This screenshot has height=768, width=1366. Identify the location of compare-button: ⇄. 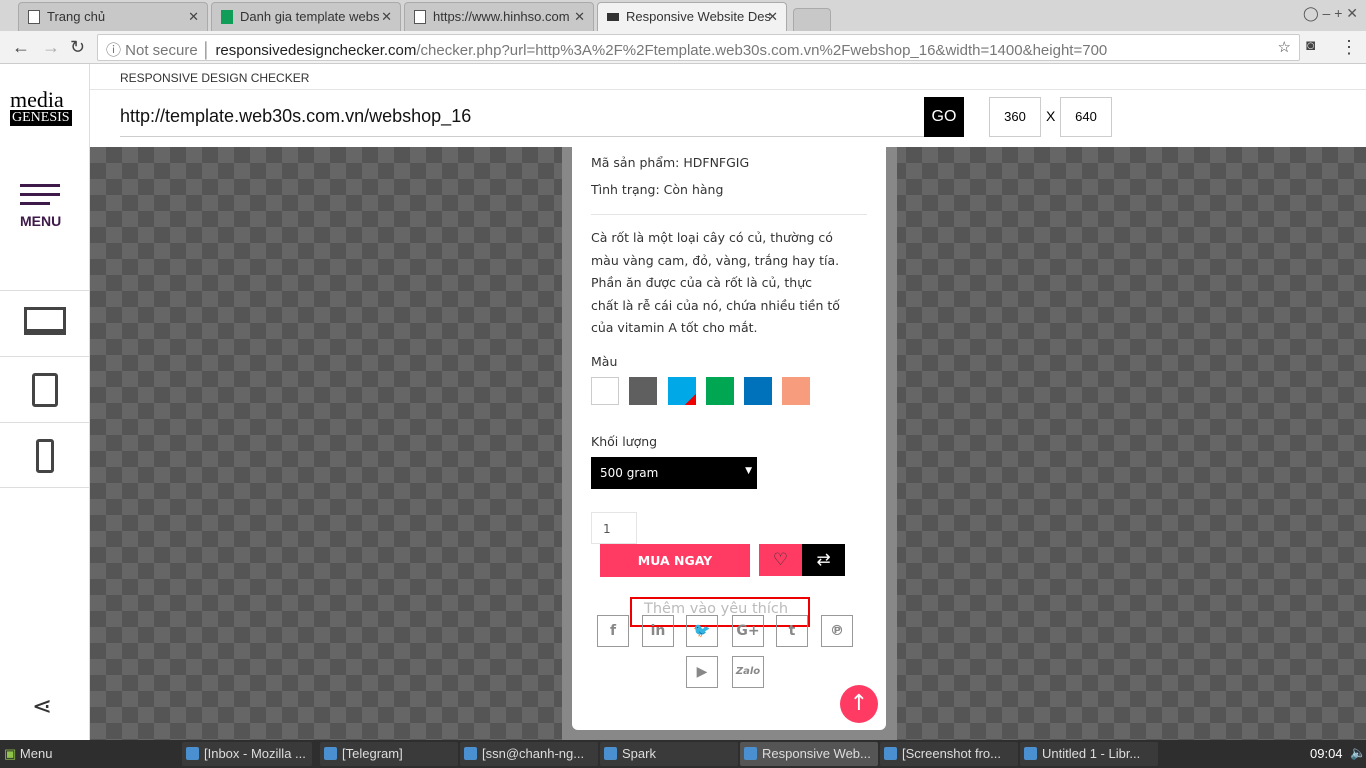
(823, 560).